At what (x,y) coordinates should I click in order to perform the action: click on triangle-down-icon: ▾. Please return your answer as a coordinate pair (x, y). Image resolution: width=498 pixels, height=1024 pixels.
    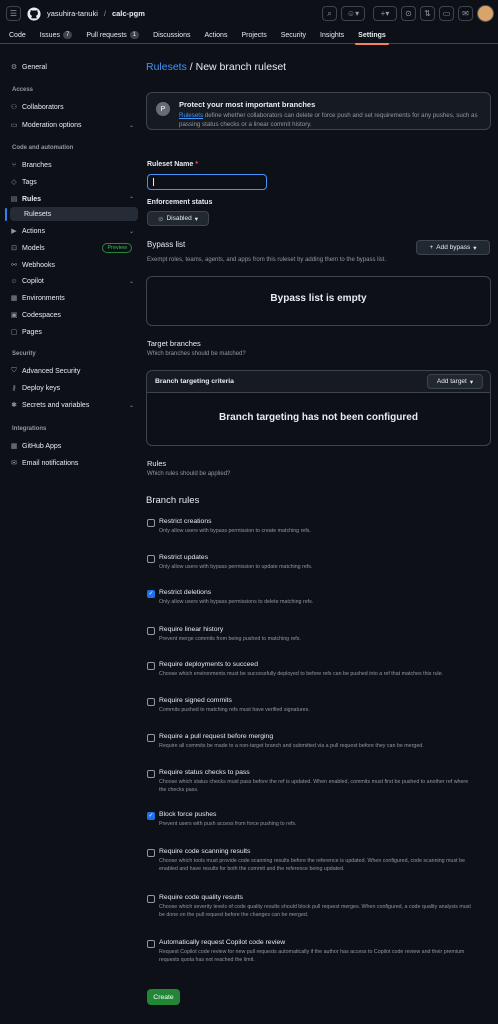
    Looking at the image, I should click on (471, 382).